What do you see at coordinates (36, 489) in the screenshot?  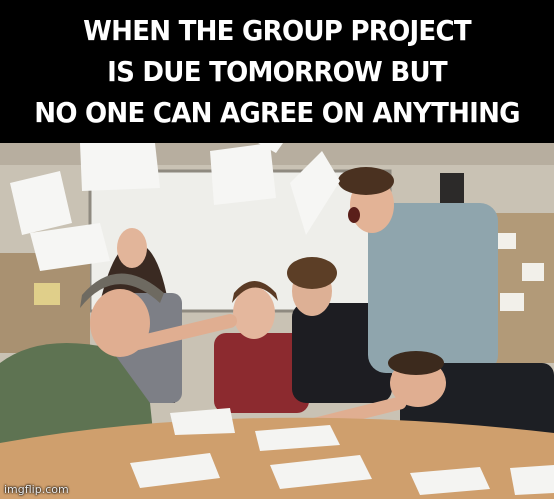 I see `imgflip-watermark: imgflip.com` at bounding box center [36, 489].